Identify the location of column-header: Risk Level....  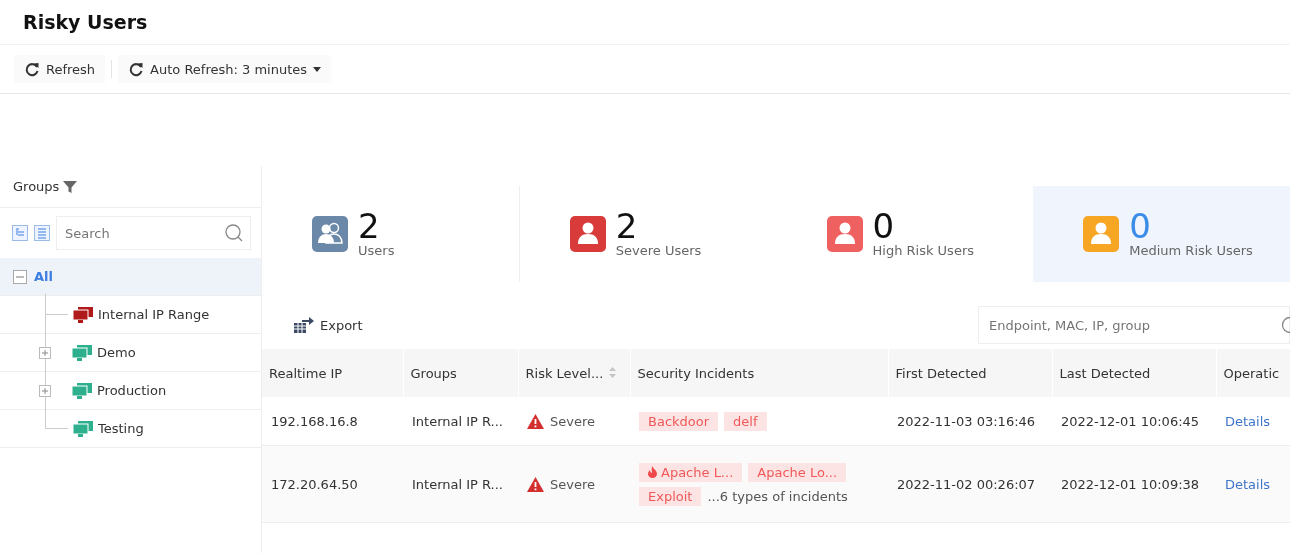
(574, 373).